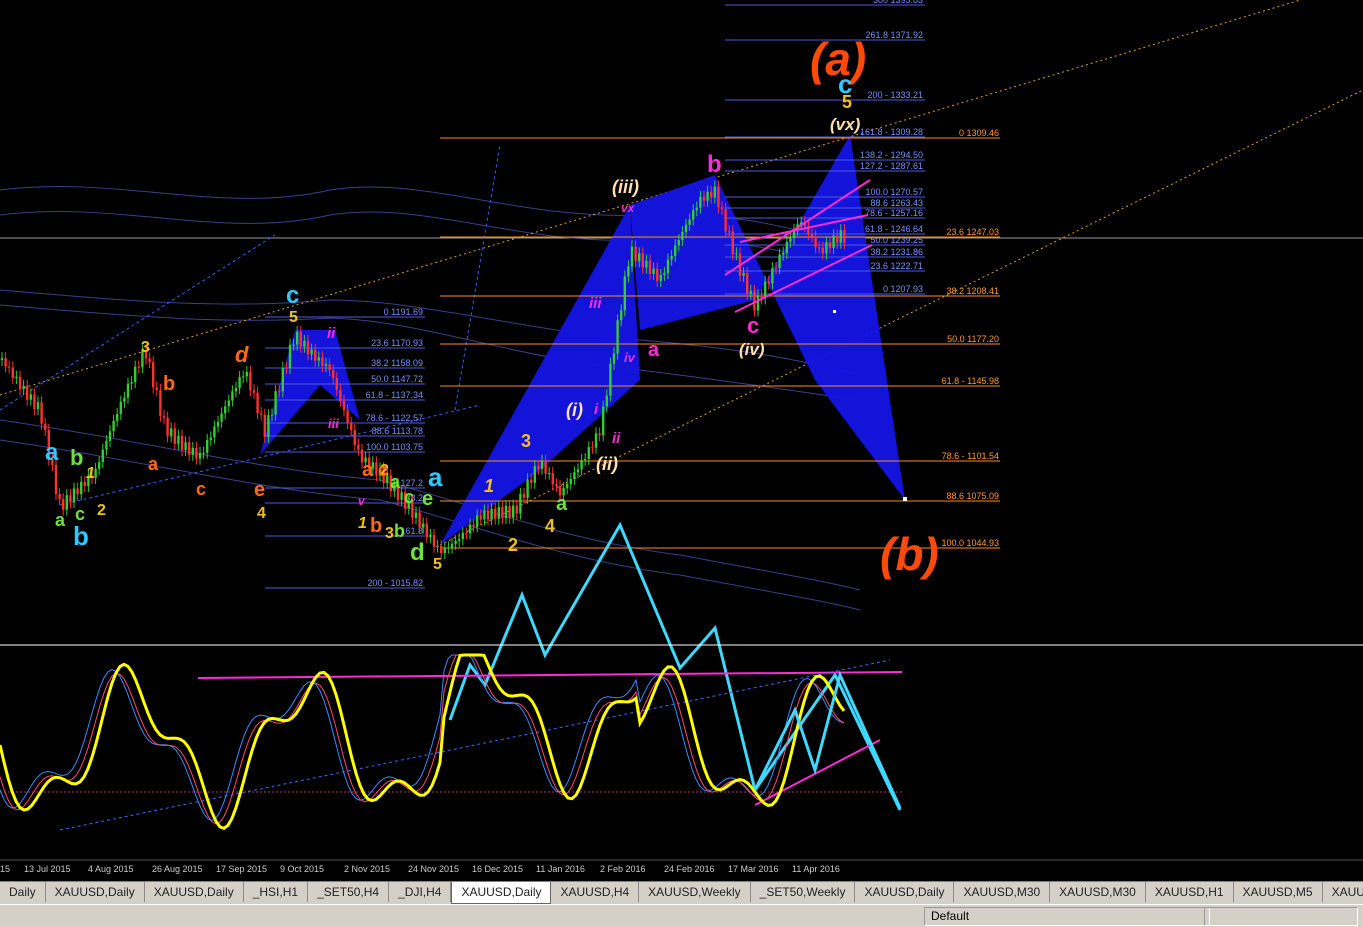 The width and height of the screenshot is (1363, 927). I want to click on wave-label-4-left: 4, so click(261, 513).